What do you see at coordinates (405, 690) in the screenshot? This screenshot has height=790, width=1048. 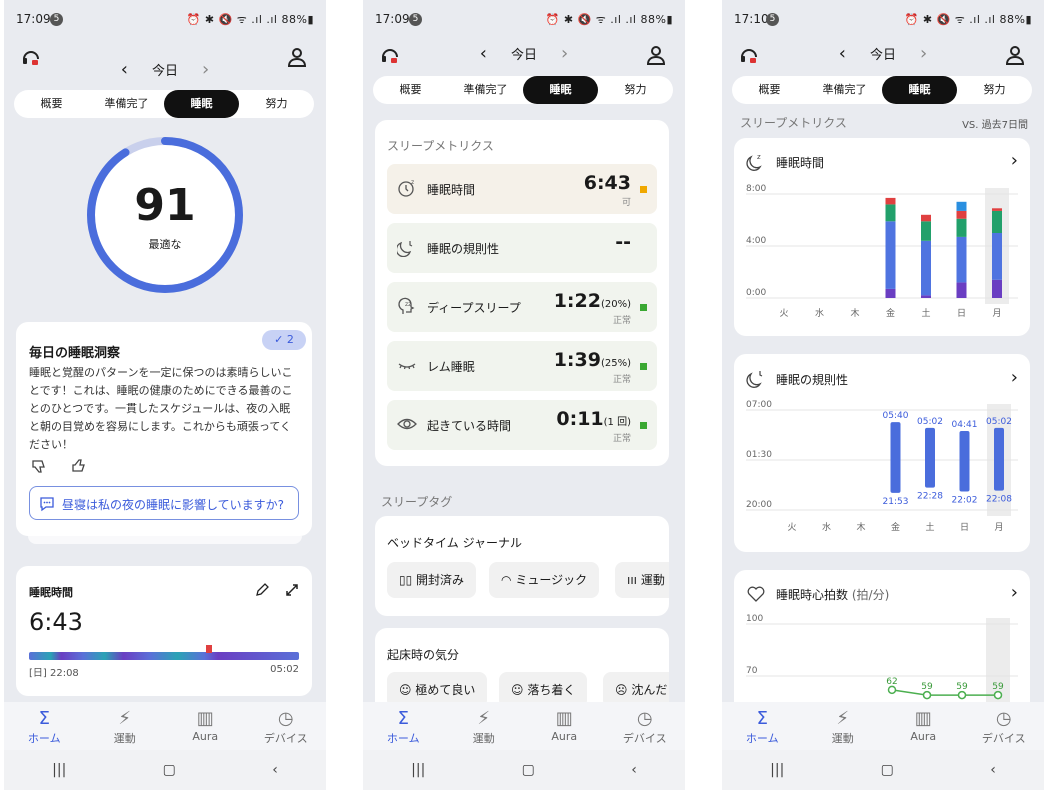 I see `smile-icon: ☺` at bounding box center [405, 690].